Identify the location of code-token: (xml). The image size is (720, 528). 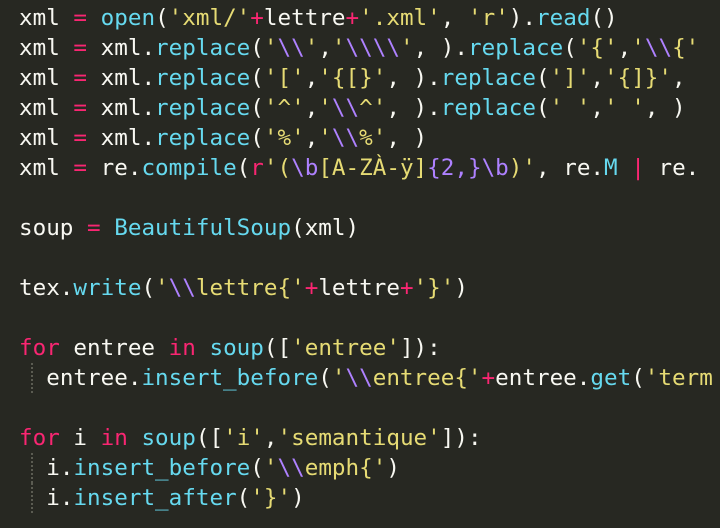
(325, 228).